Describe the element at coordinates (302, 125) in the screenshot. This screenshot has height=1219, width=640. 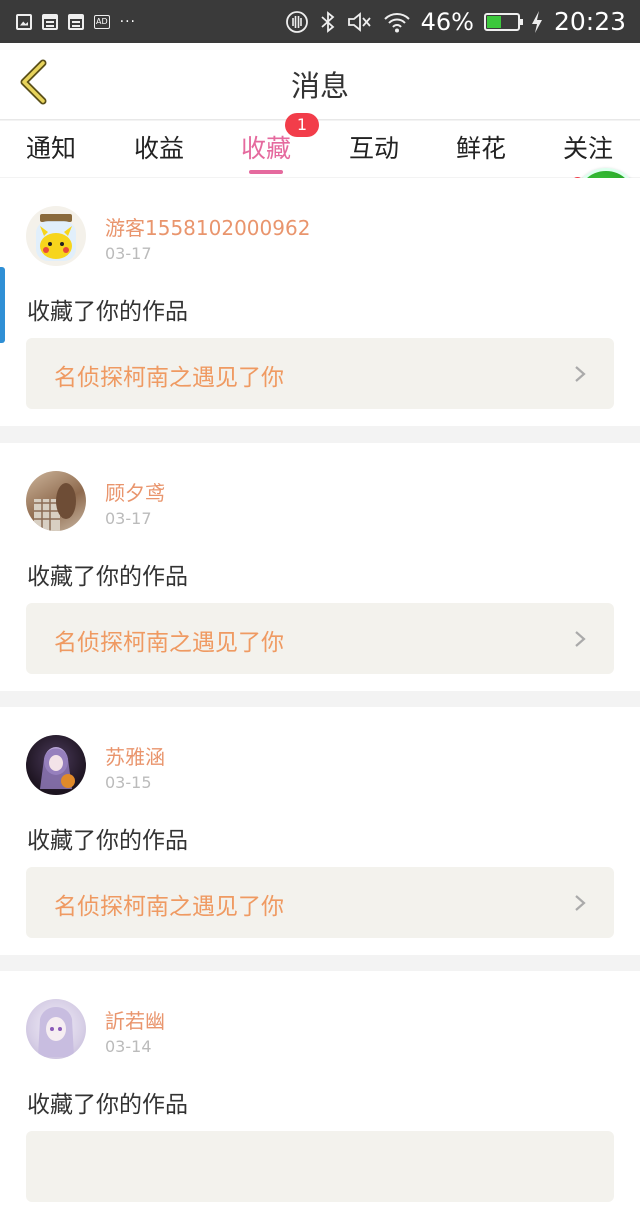
I see `unread-badge: 1` at that location.